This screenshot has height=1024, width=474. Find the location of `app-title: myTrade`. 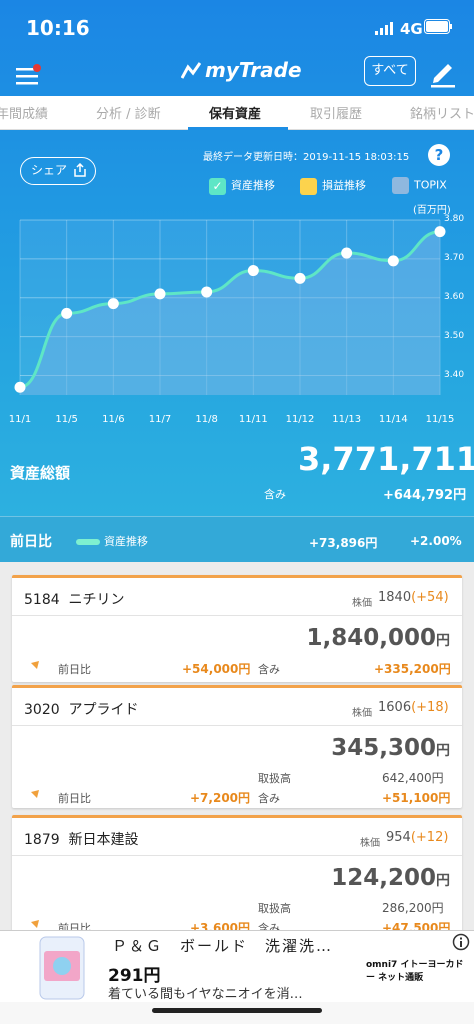

app-title: myTrade is located at coordinates (253, 70).